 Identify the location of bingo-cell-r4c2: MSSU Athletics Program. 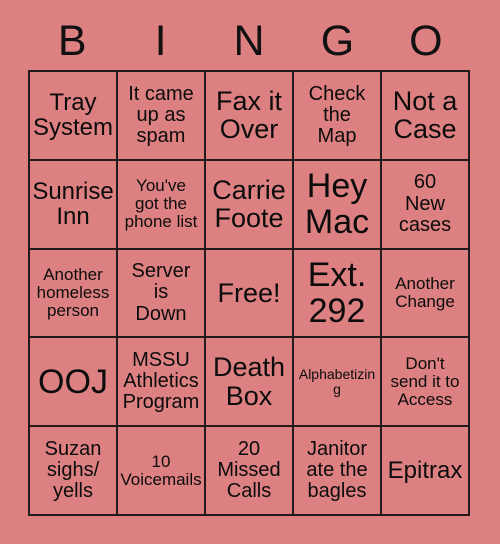
(162, 383).